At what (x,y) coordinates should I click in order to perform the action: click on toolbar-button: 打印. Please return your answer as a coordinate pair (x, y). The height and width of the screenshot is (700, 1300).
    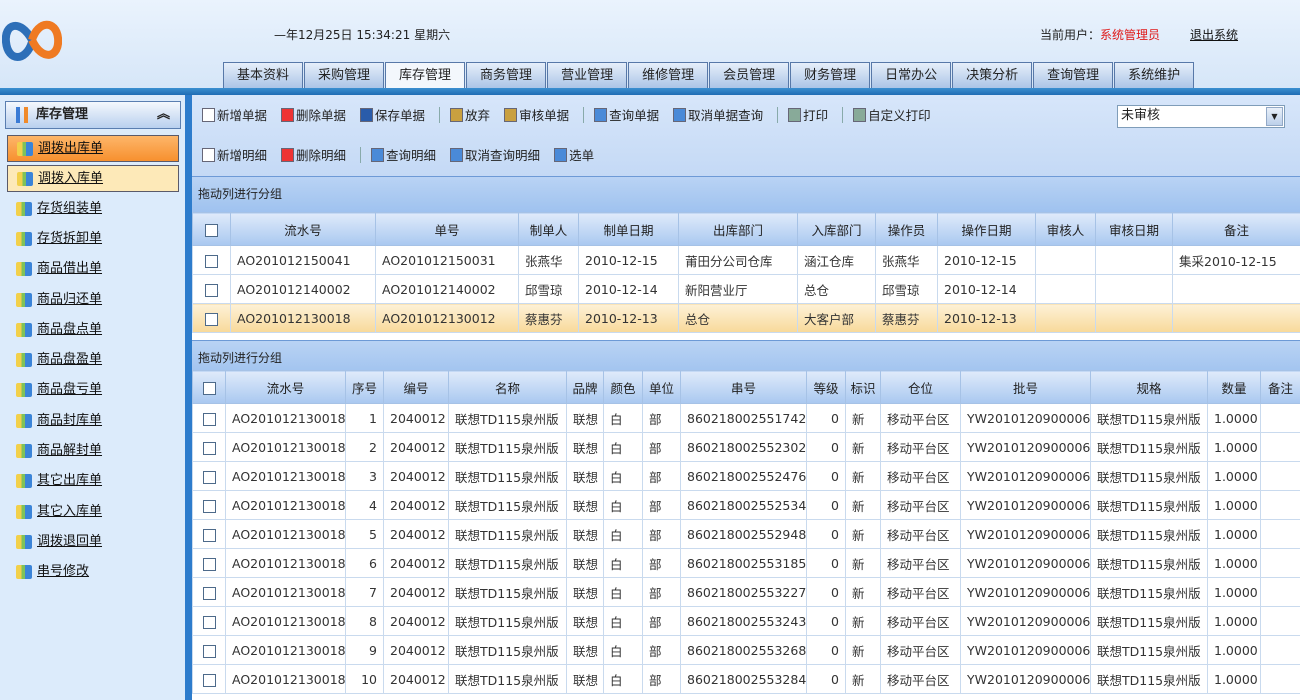
    Looking at the image, I should click on (808, 114).